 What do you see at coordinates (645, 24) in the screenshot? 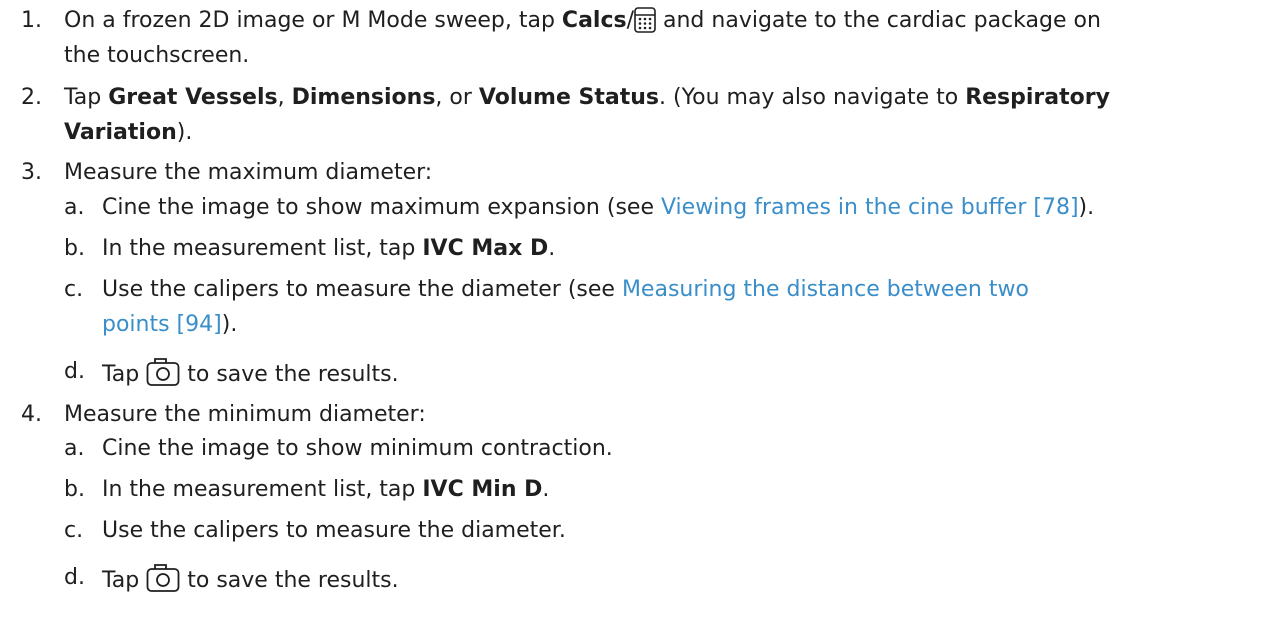
I see `calculator-icon` at bounding box center [645, 24].